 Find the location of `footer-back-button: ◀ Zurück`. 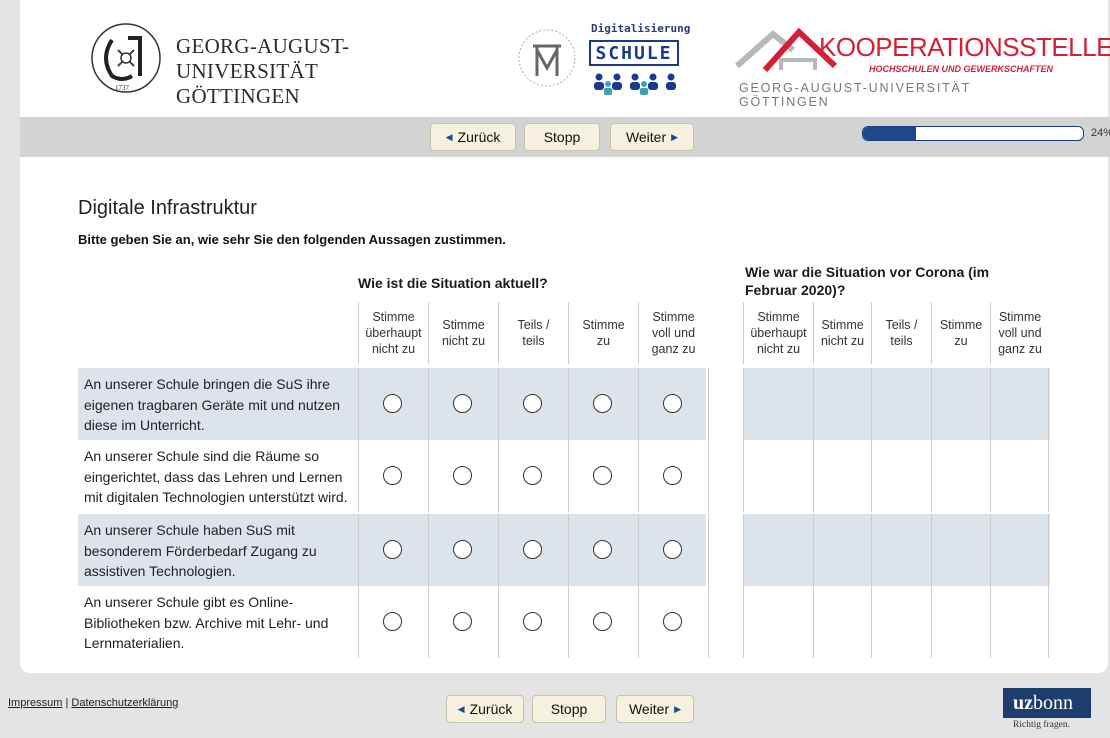

footer-back-button: ◀ Zurück is located at coordinates (485, 709).